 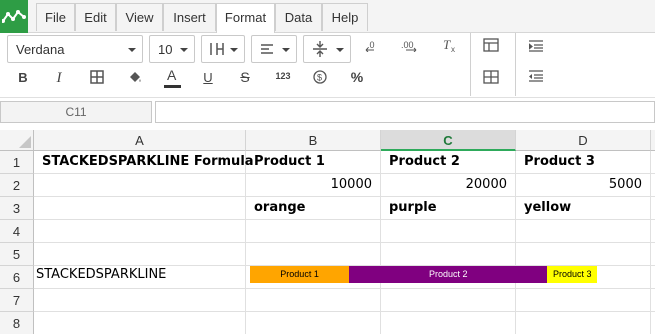 I want to click on cell-text: 20000, so click(x=486, y=184).